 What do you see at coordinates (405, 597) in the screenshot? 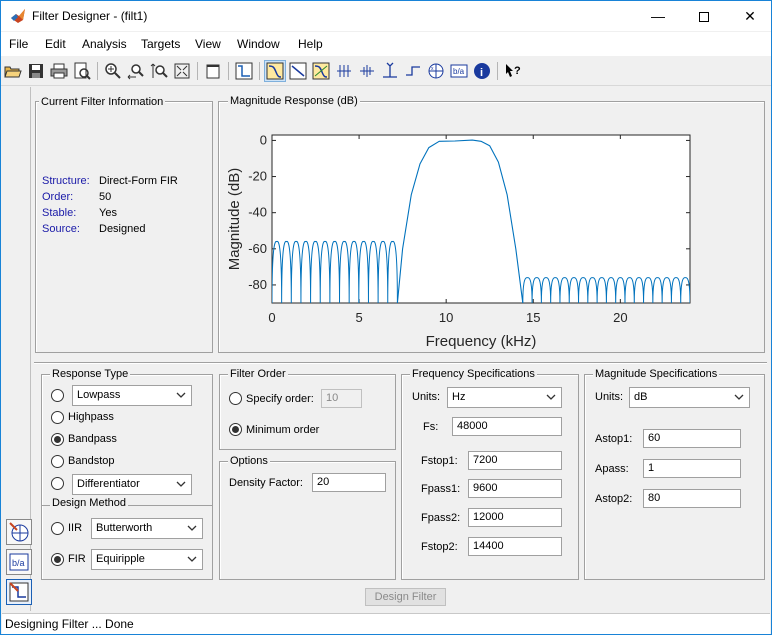
I see `design-filter-button: Design Filter` at bounding box center [405, 597].